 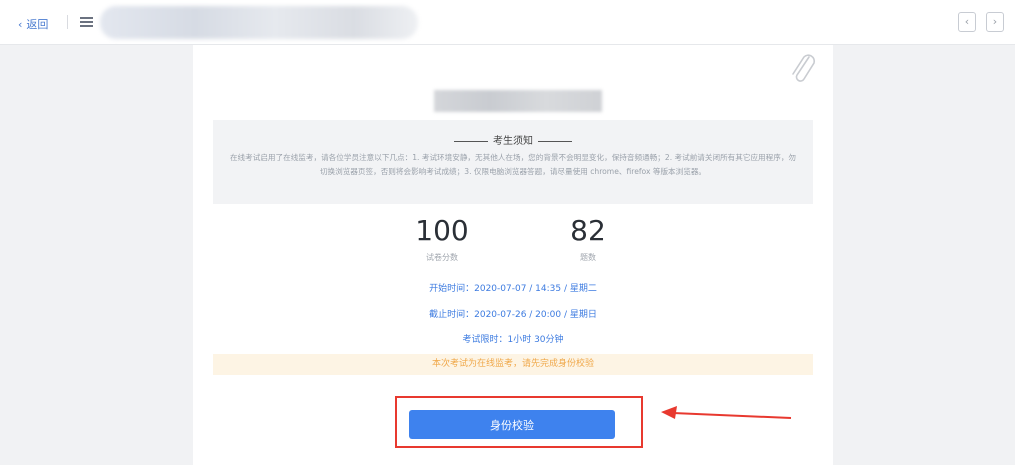 I want to click on end-time-value: 2020-07-26 / 20:00 / 星期日, so click(x=535, y=315).